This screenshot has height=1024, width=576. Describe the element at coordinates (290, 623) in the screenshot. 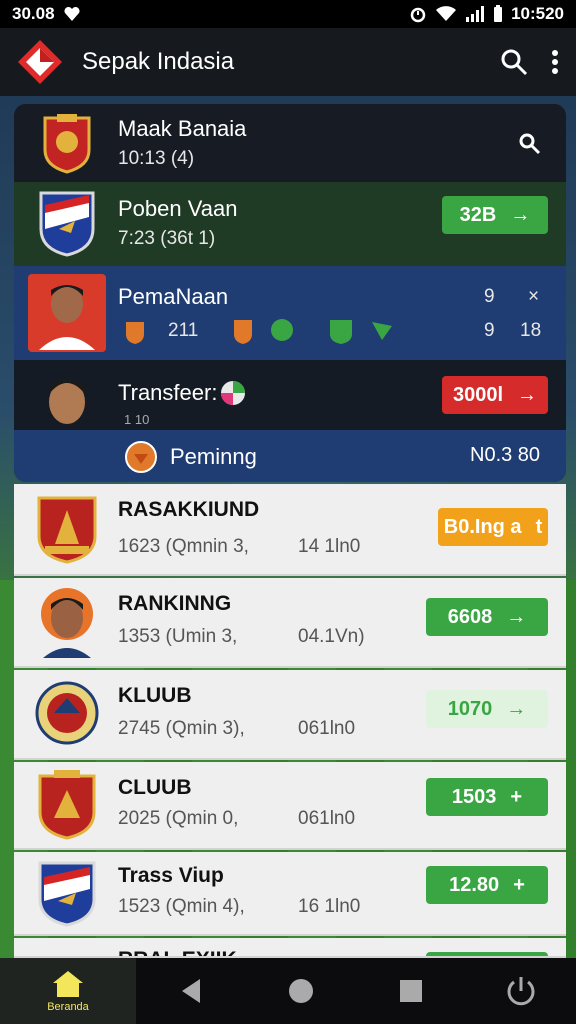

I see `list-item: RANKINNG 1353 (Umin 3, 04.1Vn) 6608 →` at that location.